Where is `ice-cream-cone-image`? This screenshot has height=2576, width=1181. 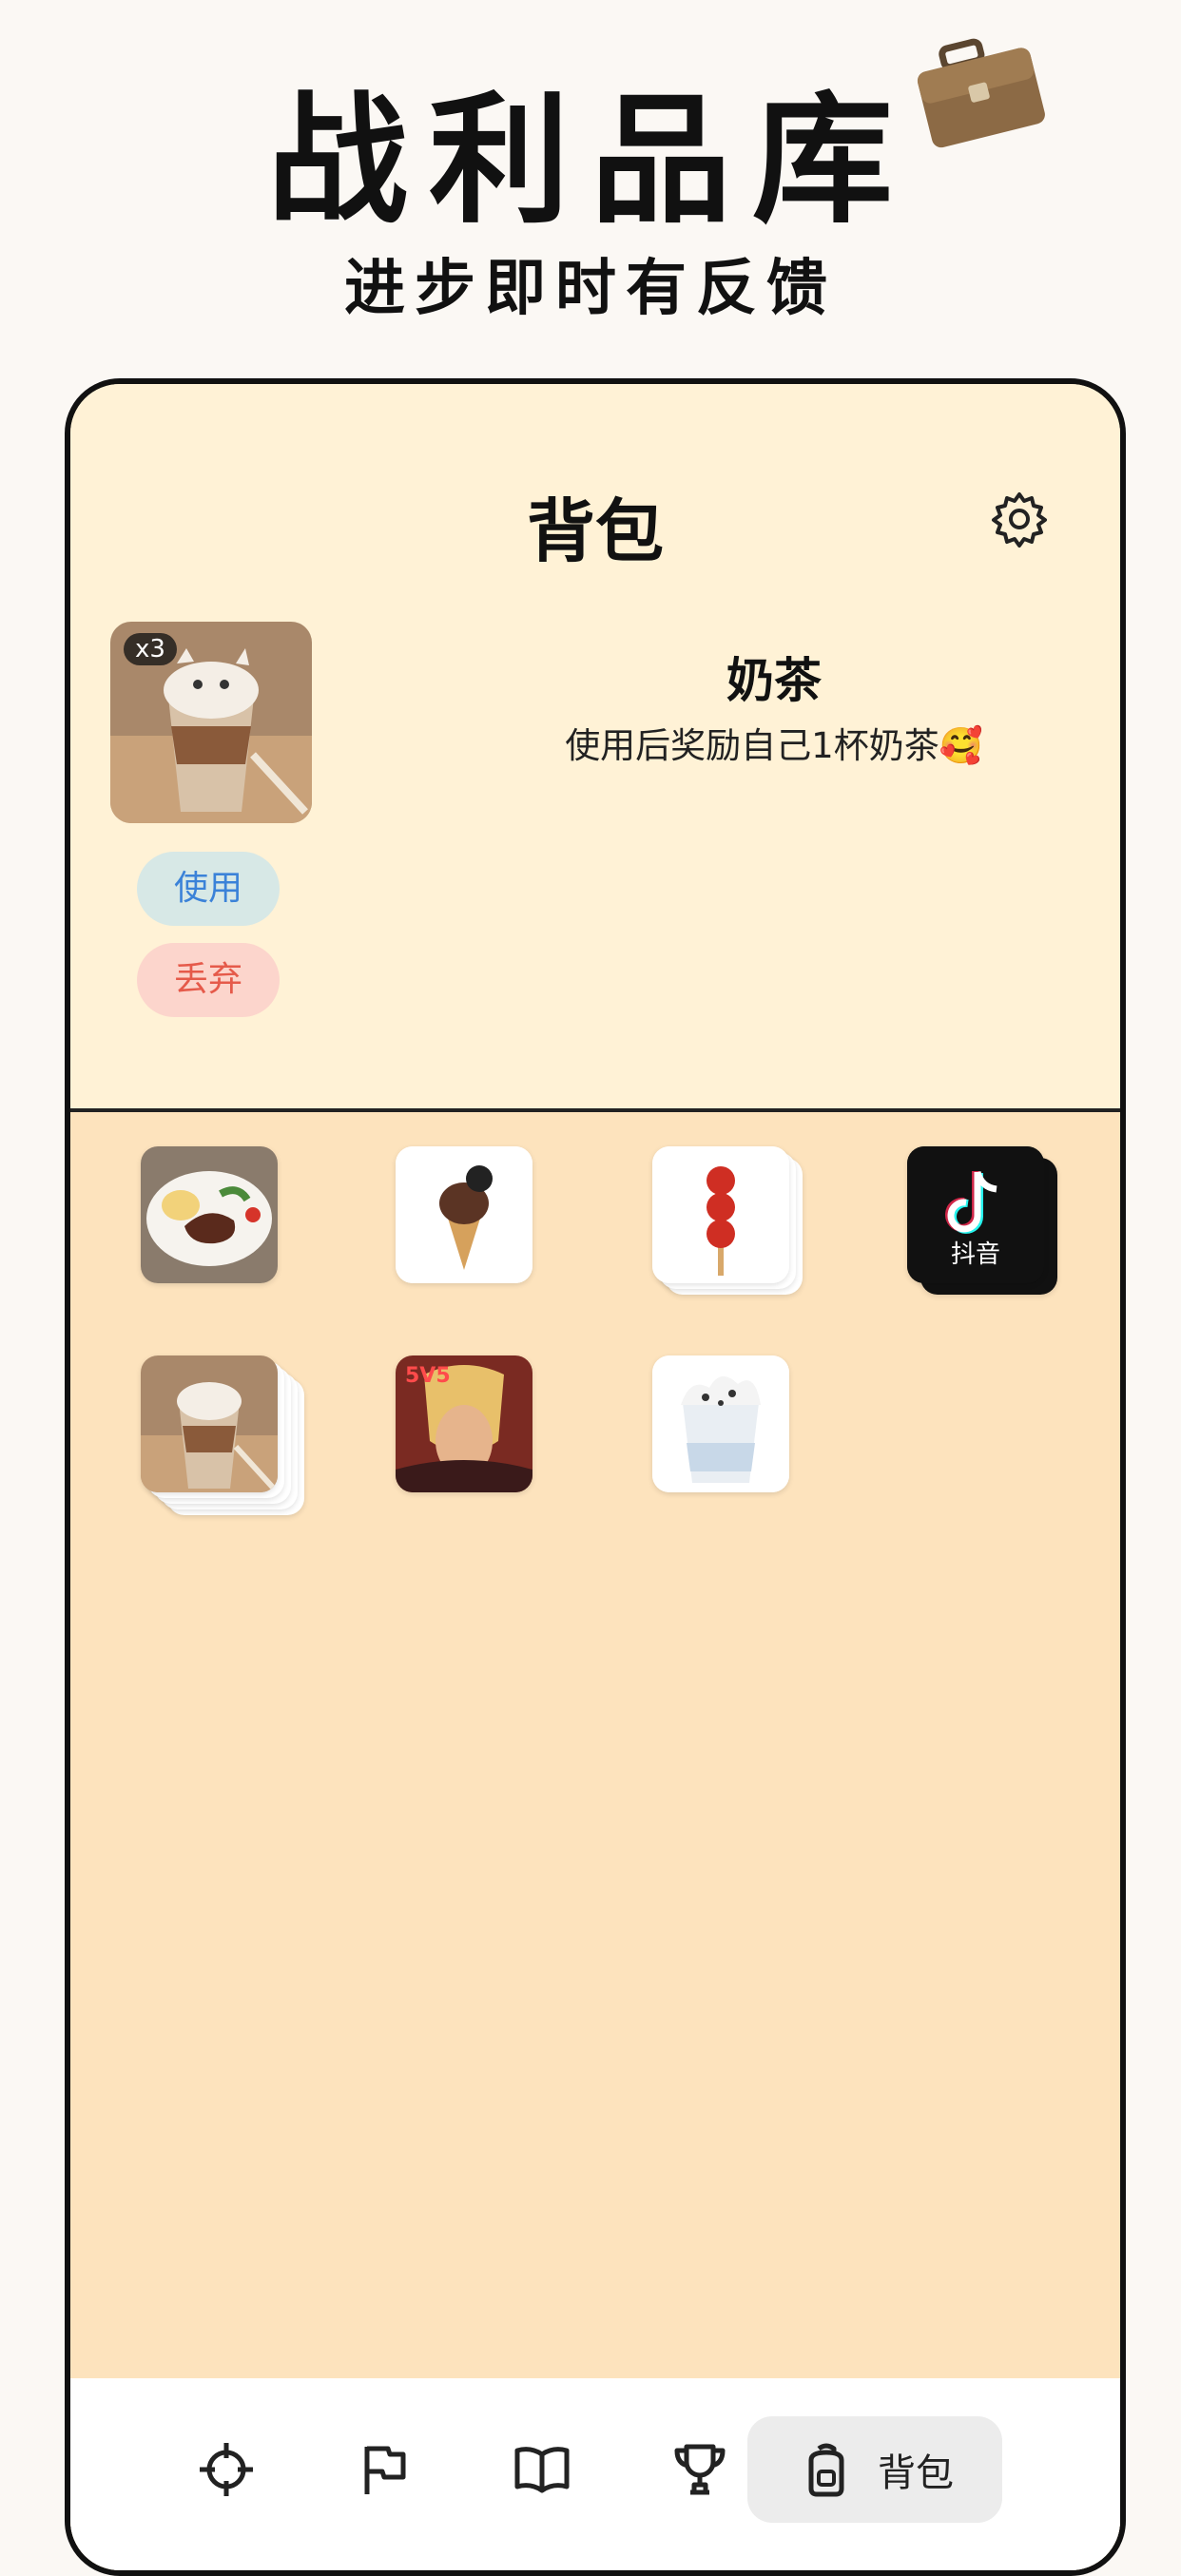
ice-cream-cone-image is located at coordinates (464, 1215).